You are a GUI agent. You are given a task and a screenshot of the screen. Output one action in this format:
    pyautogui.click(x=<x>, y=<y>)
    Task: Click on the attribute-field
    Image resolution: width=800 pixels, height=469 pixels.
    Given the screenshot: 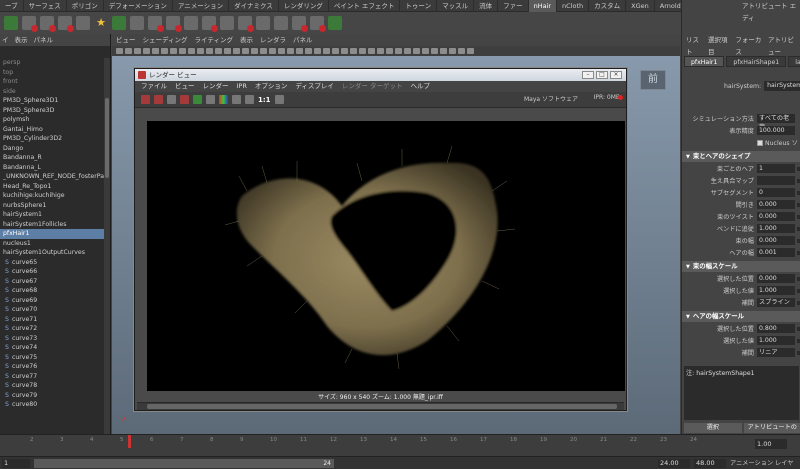 What is the action you would take?
    pyautogui.click(x=776, y=180)
    